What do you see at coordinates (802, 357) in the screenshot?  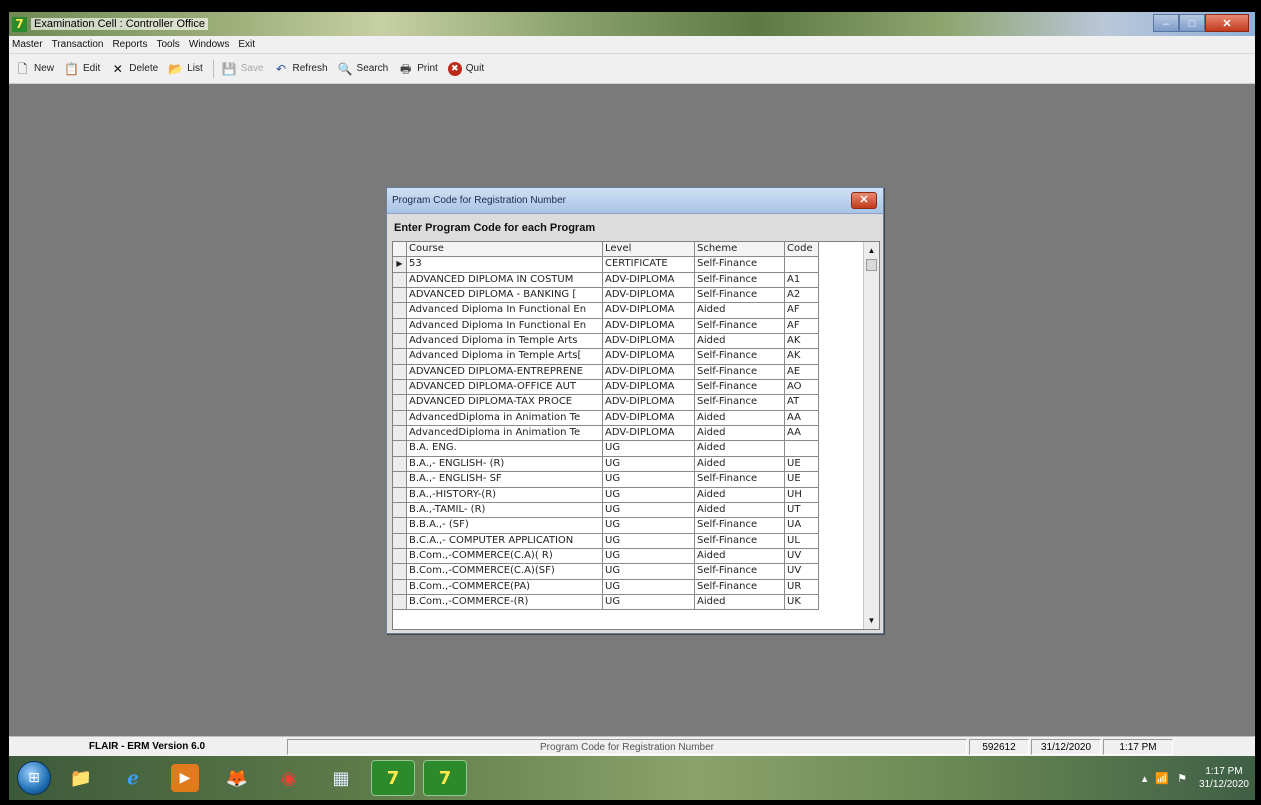 I see `code-cell: AK` at bounding box center [802, 357].